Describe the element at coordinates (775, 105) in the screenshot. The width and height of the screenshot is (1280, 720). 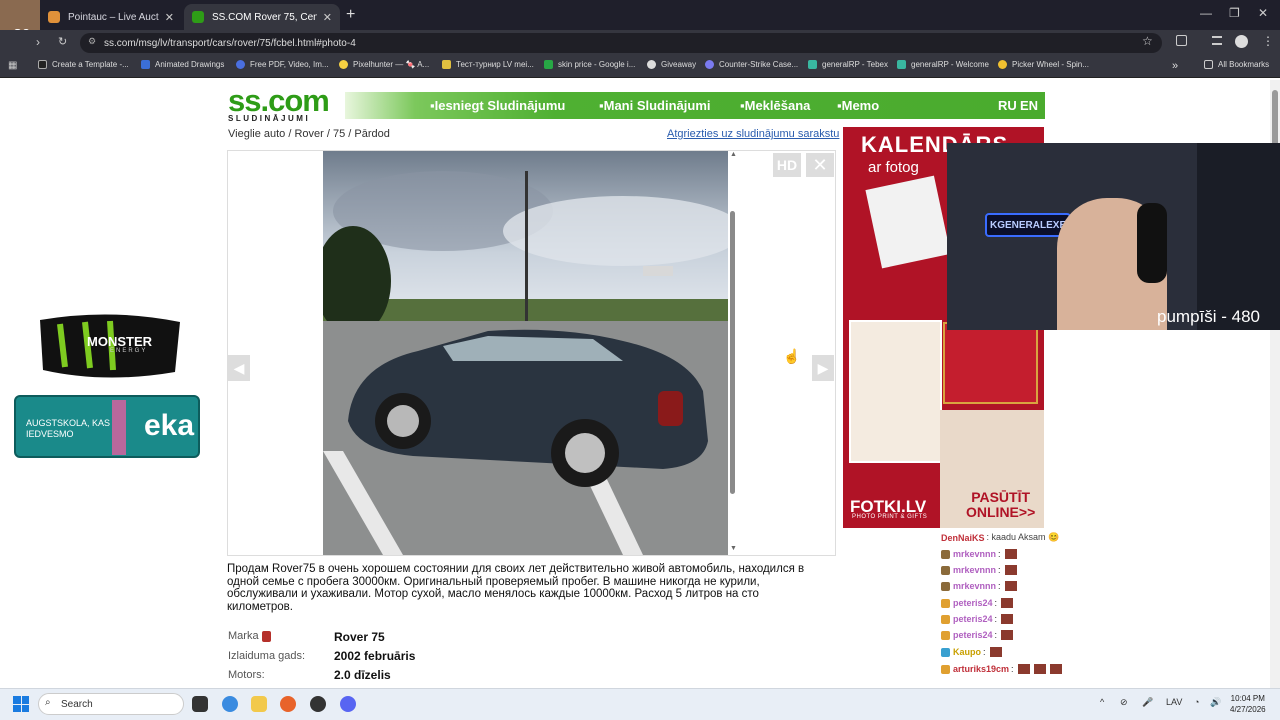
I see `nav-search: ▪Meklēšana` at that location.